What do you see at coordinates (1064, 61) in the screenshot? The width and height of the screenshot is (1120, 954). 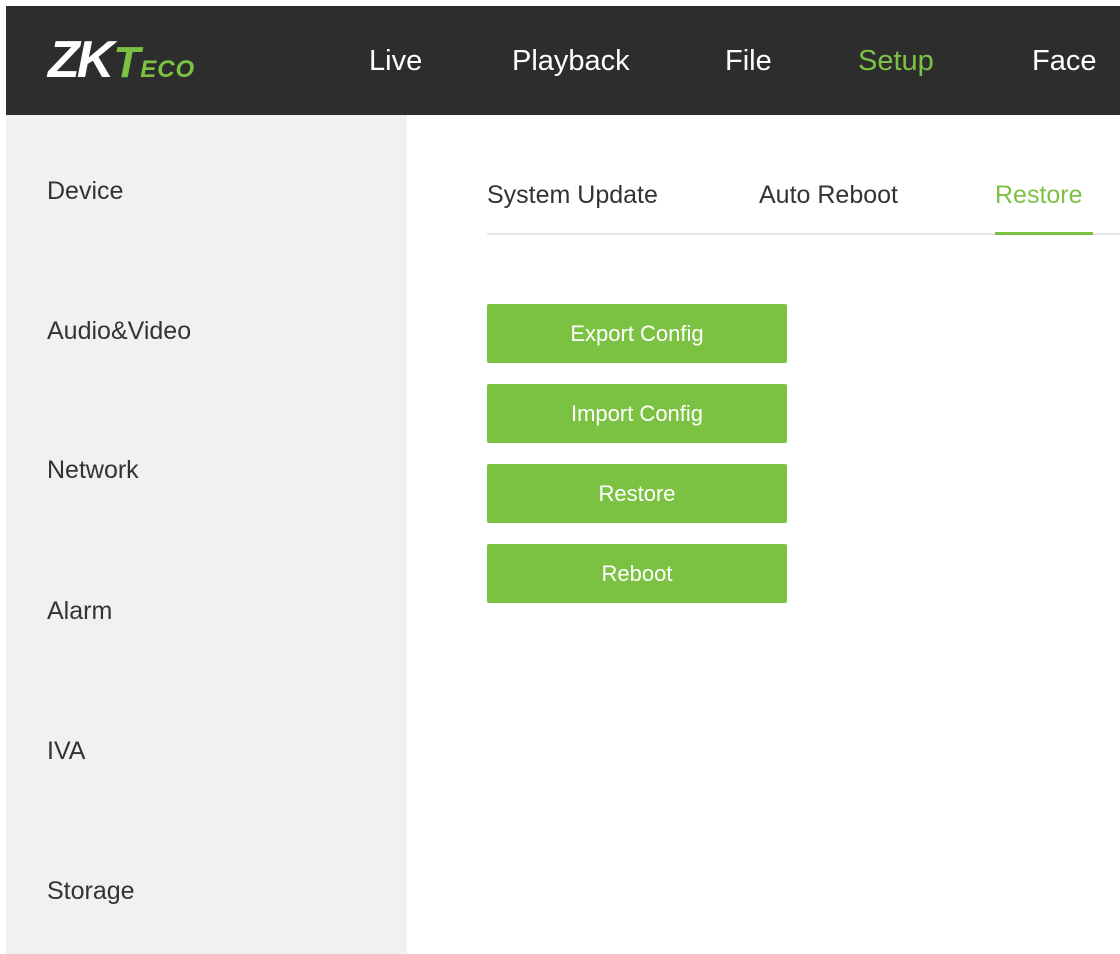 I see `nav-face: Face` at bounding box center [1064, 61].